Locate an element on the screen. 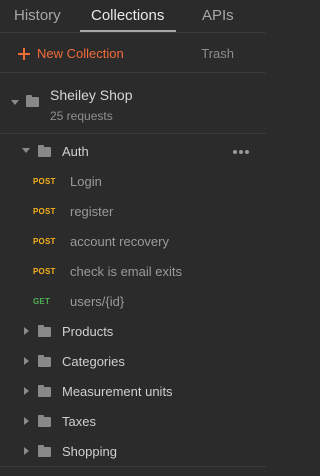  collection-folder-icon is located at coordinates (32, 101).